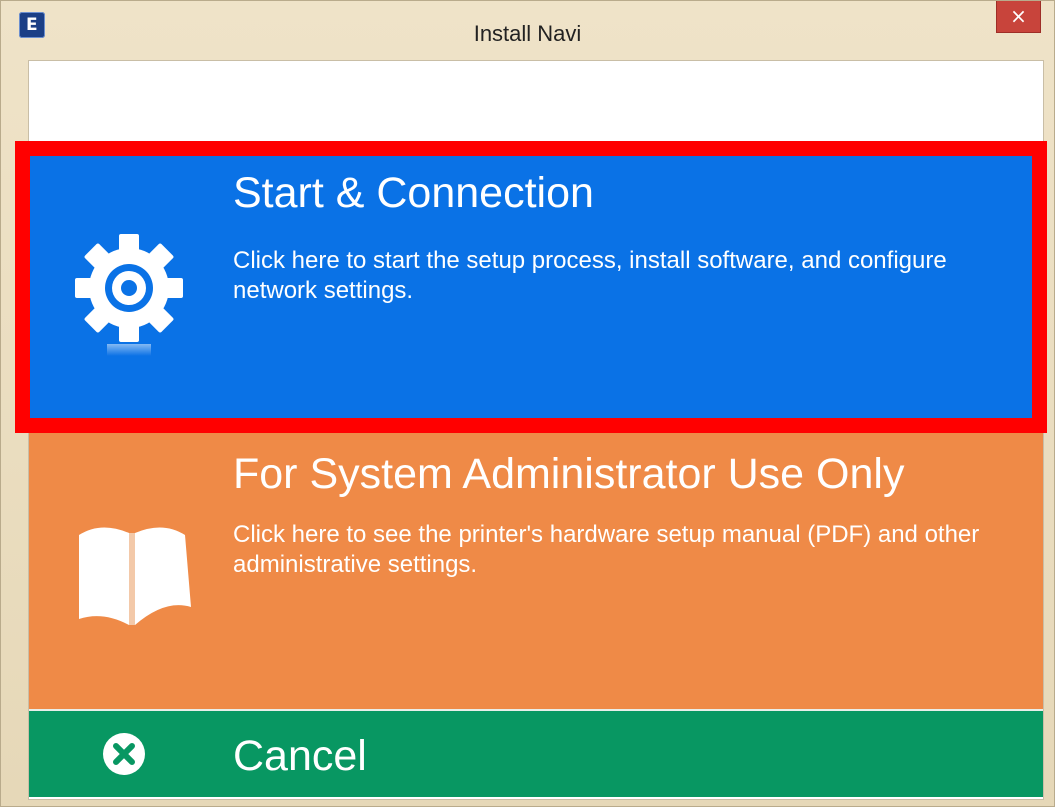 The width and height of the screenshot is (1055, 807). Describe the element at coordinates (129, 295) in the screenshot. I see `gear-icon` at that location.